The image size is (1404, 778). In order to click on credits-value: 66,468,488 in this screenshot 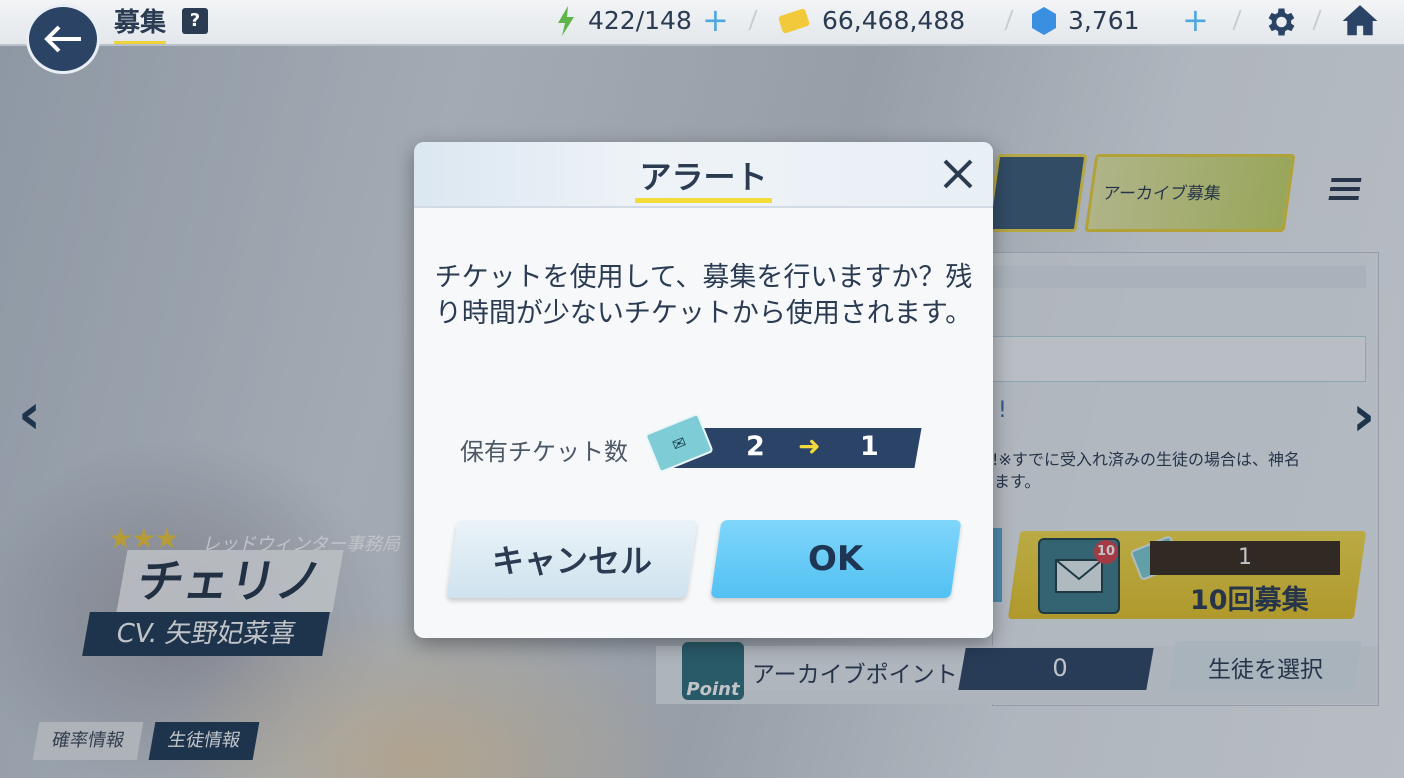, I will do `click(894, 20)`.